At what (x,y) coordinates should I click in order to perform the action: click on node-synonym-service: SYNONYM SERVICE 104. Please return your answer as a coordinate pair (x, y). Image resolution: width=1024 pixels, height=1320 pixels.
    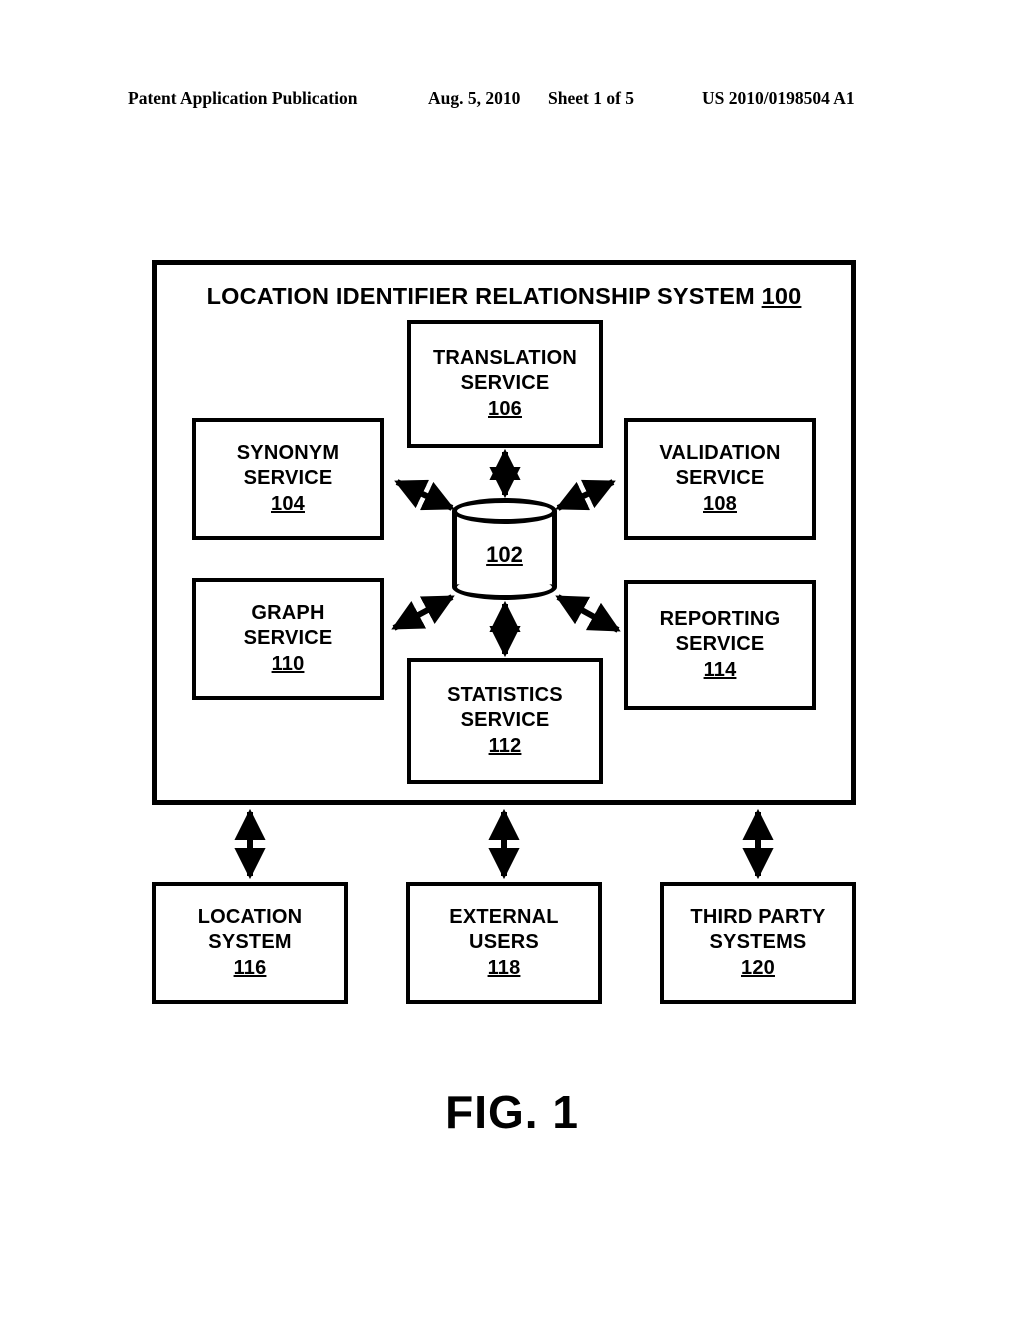
    Looking at the image, I should click on (288, 479).